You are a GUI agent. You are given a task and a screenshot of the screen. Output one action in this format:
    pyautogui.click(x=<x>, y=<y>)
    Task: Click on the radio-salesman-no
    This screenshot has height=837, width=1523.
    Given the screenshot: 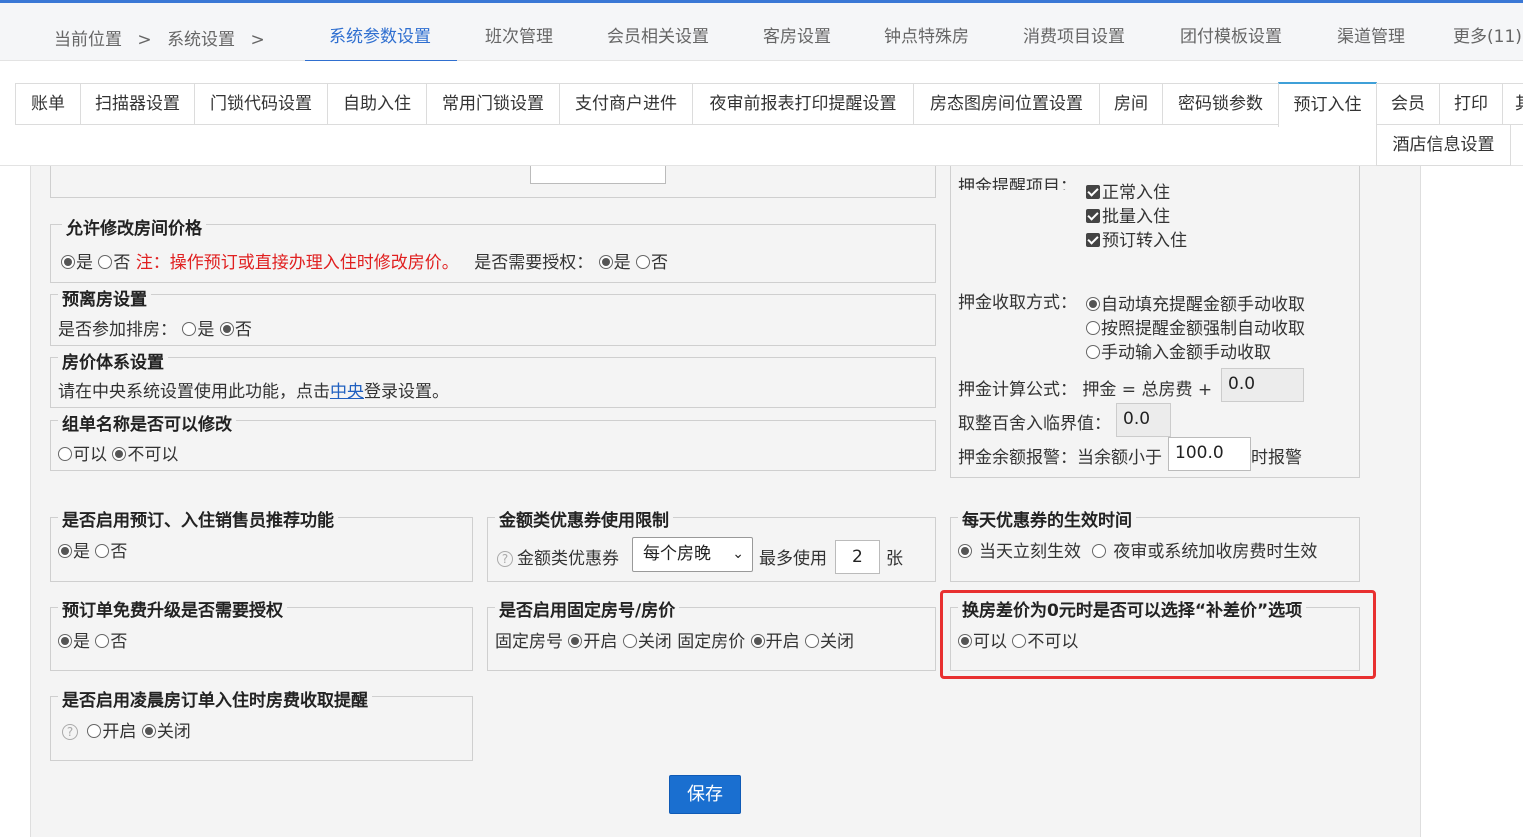 What is the action you would take?
    pyautogui.click(x=102, y=551)
    